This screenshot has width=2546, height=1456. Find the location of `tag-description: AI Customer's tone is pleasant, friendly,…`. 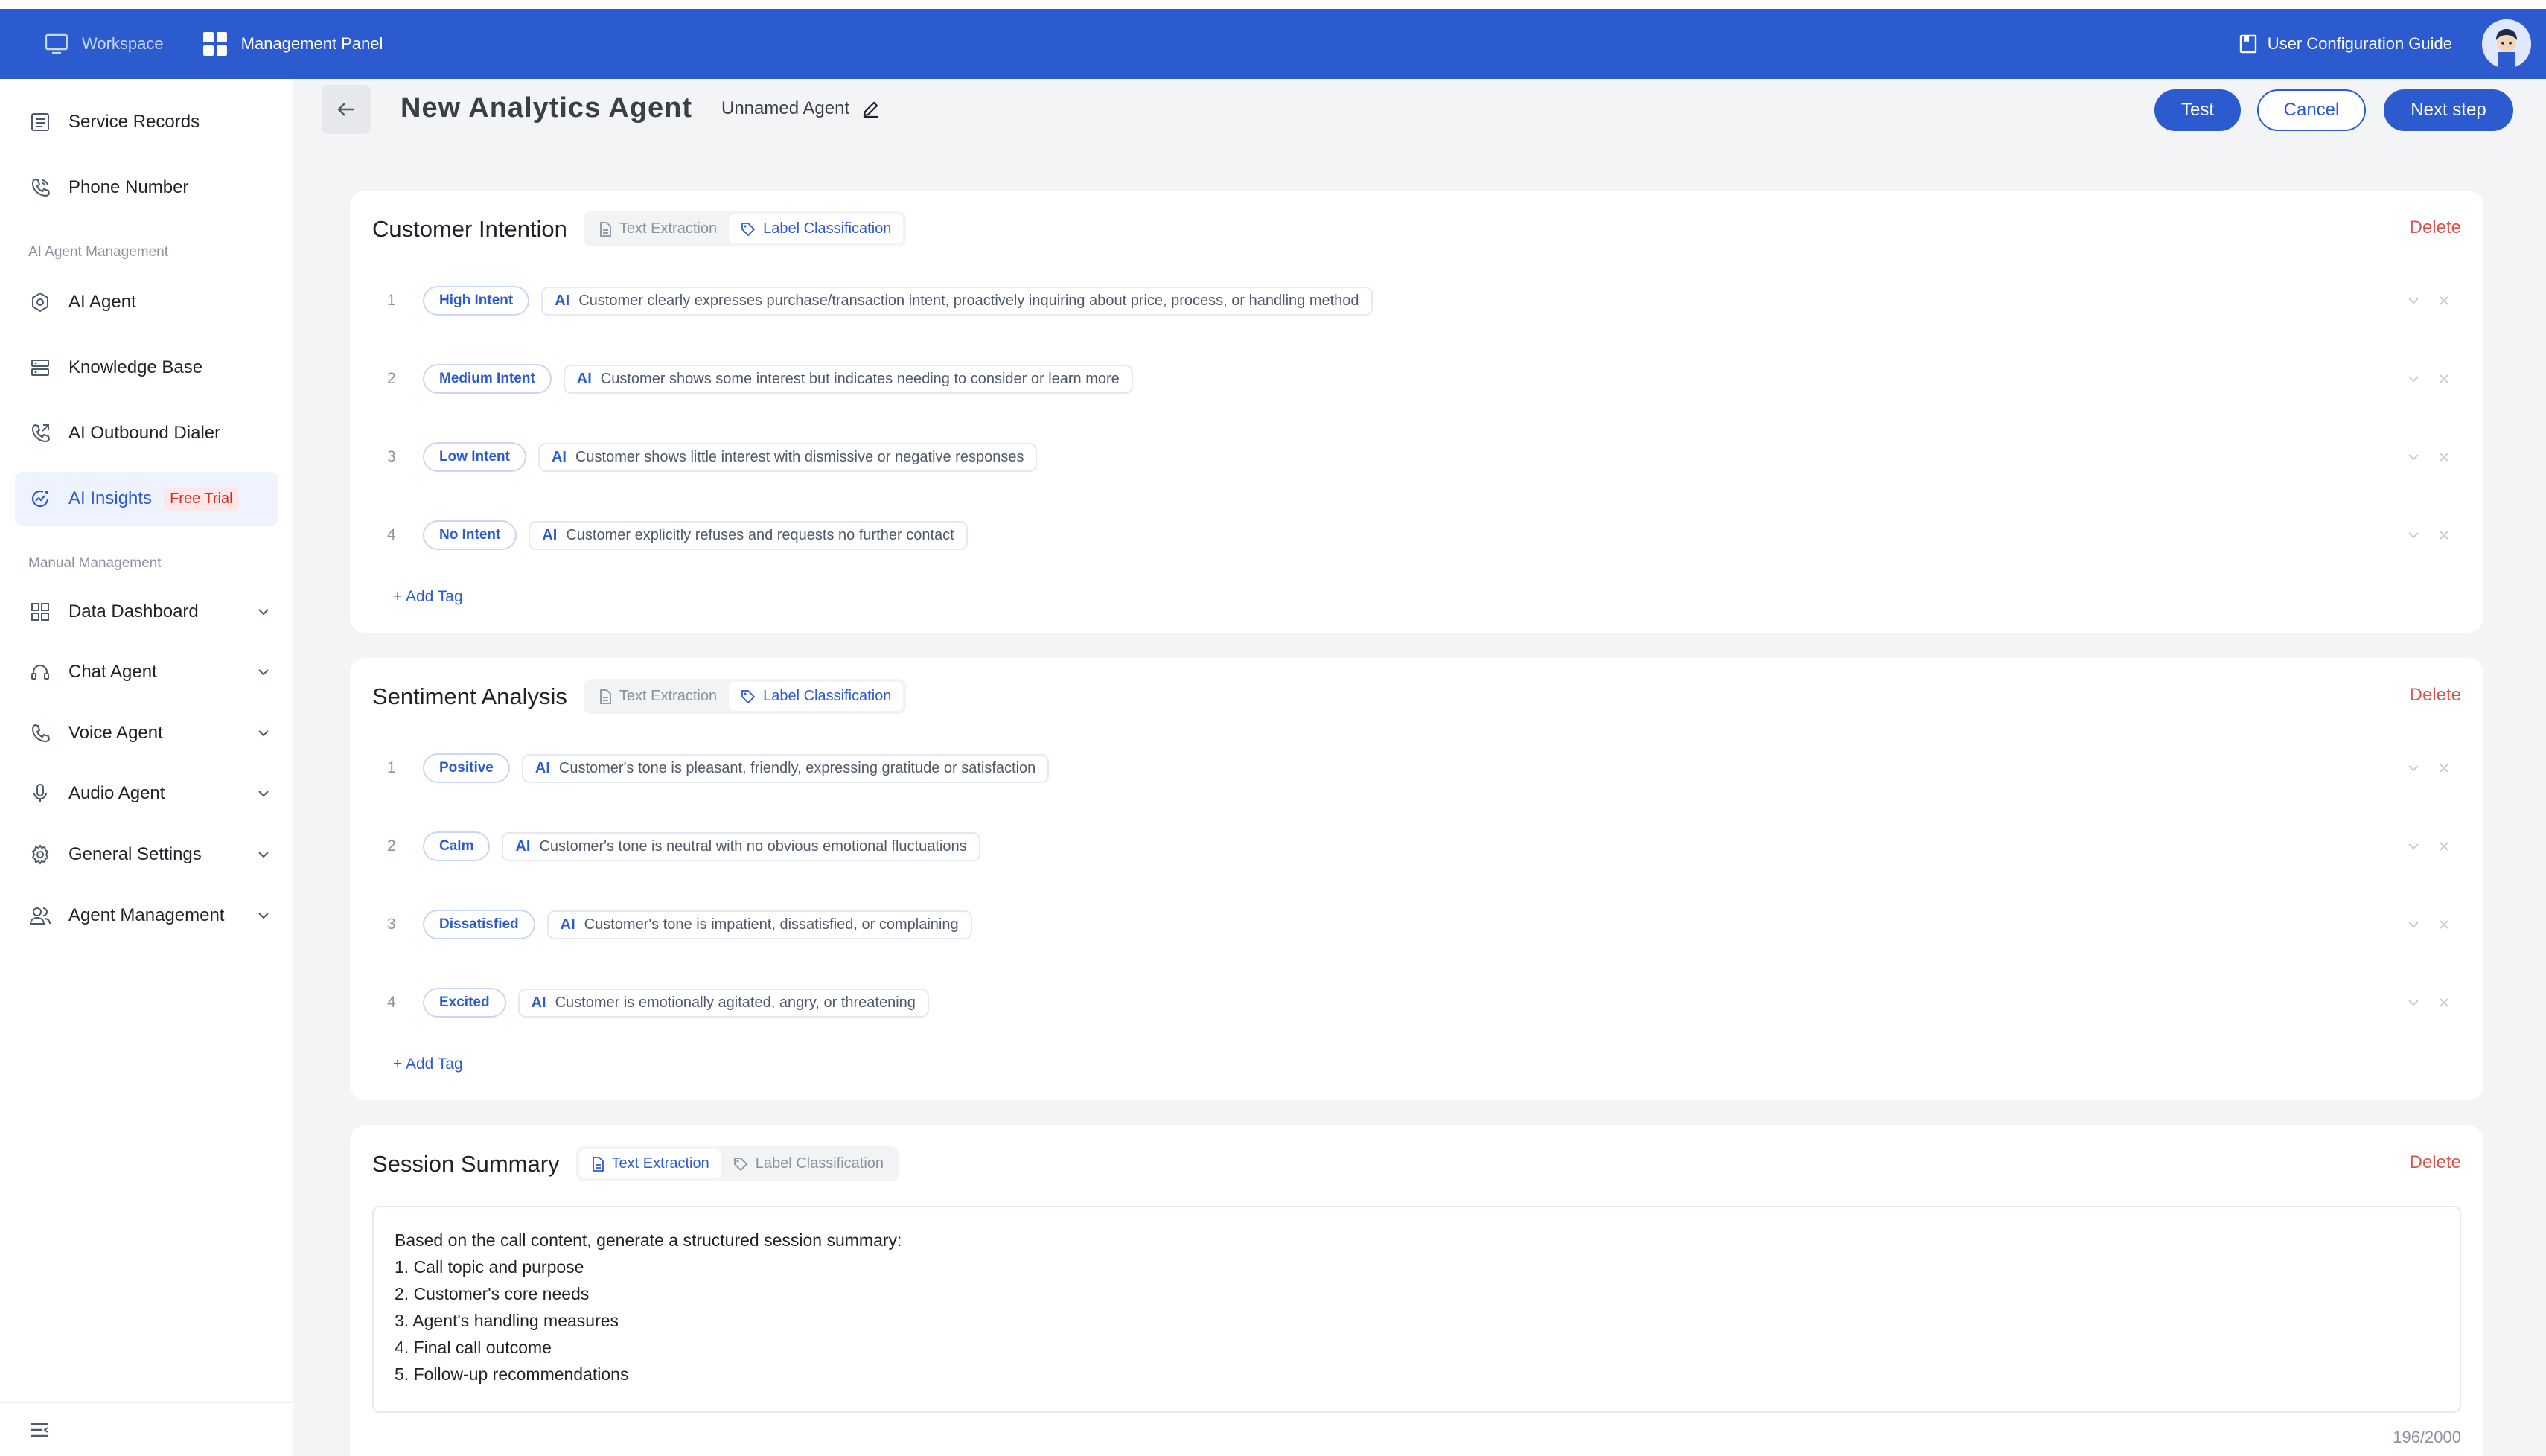

tag-description: AI Customer's tone is pleasant, friendly,… is located at coordinates (786, 768).